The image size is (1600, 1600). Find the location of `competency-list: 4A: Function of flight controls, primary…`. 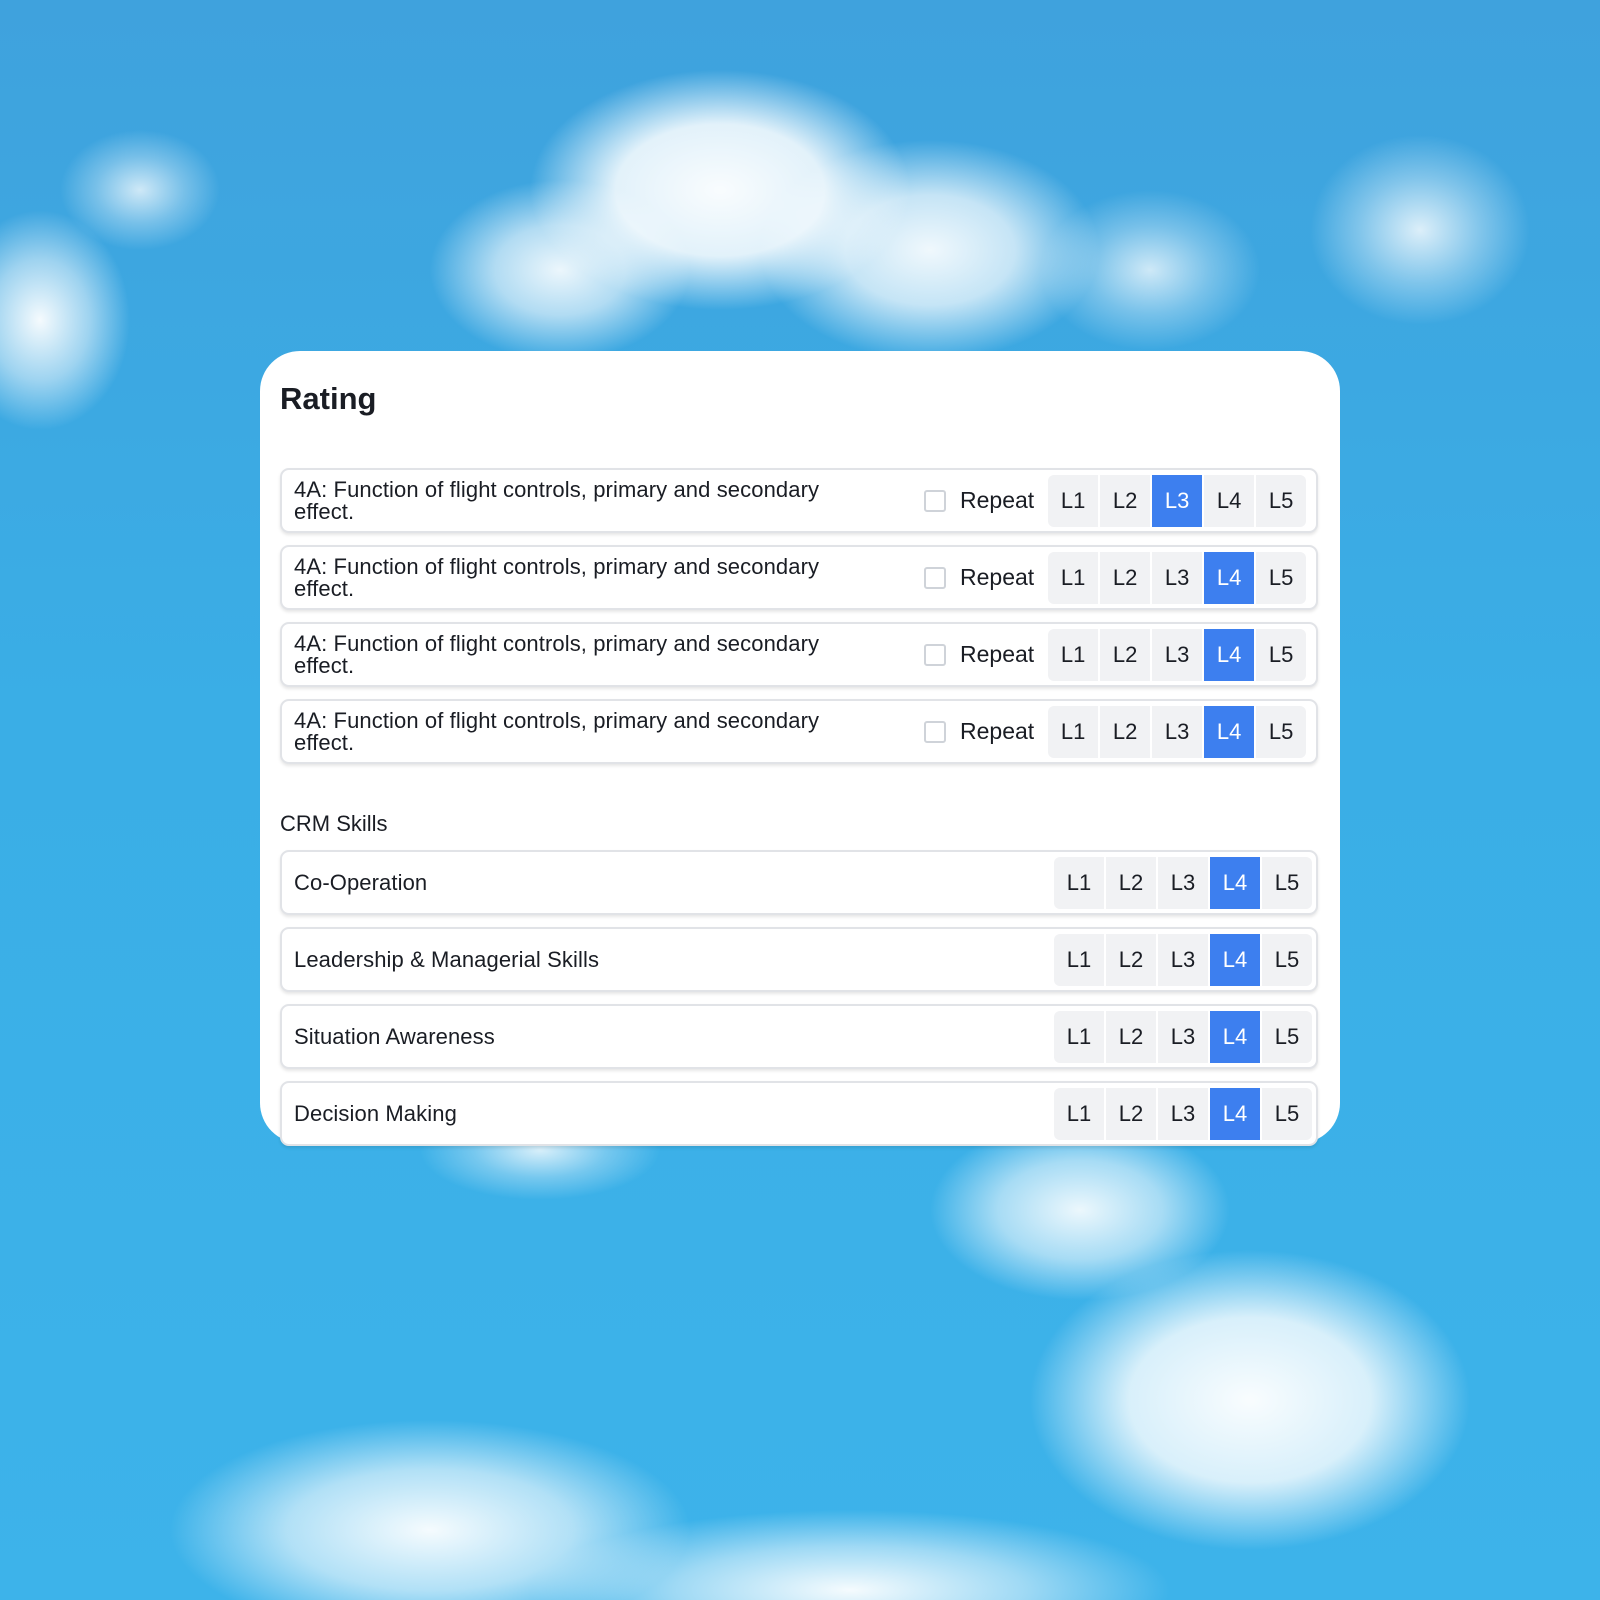

competency-list: 4A: Function of flight controls, primary… is located at coordinates (799, 616).